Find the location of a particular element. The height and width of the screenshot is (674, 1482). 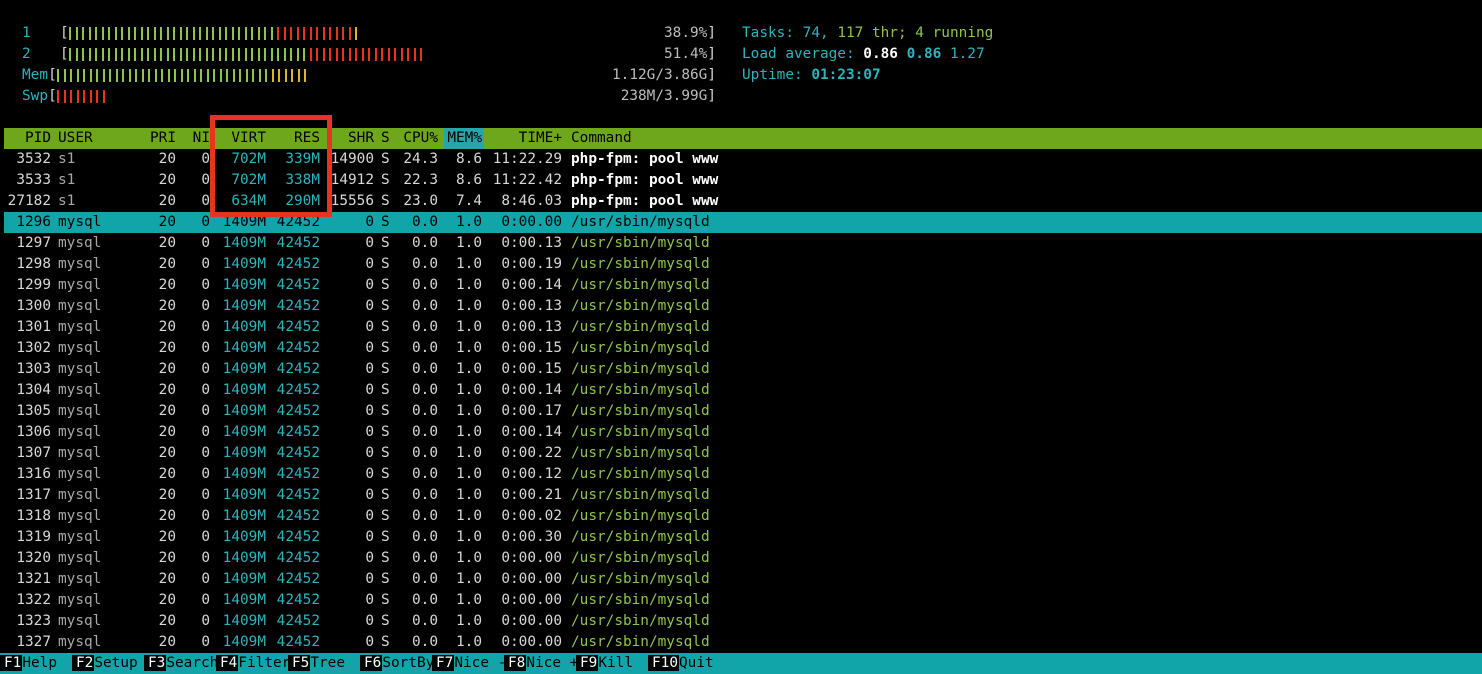

fkey-search-button: F3Search is located at coordinates (181, 663).